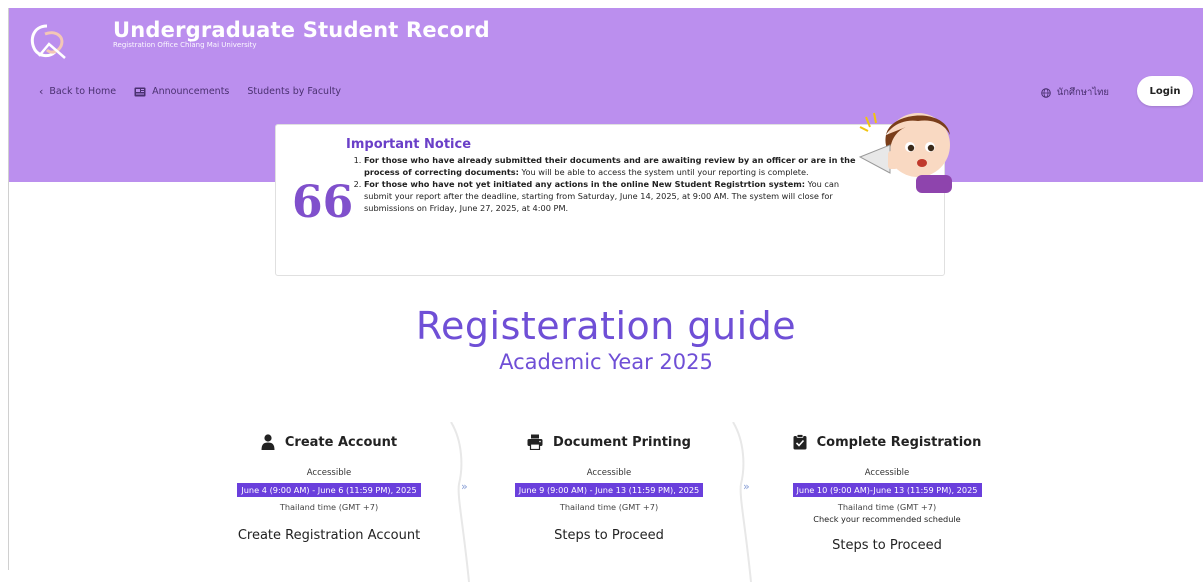 This screenshot has width=1203, height=582. What do you see at coordinates (606, 326) in the screenshot?
I see `guide-title: Registeration guide` at bounding box center [606, 326].